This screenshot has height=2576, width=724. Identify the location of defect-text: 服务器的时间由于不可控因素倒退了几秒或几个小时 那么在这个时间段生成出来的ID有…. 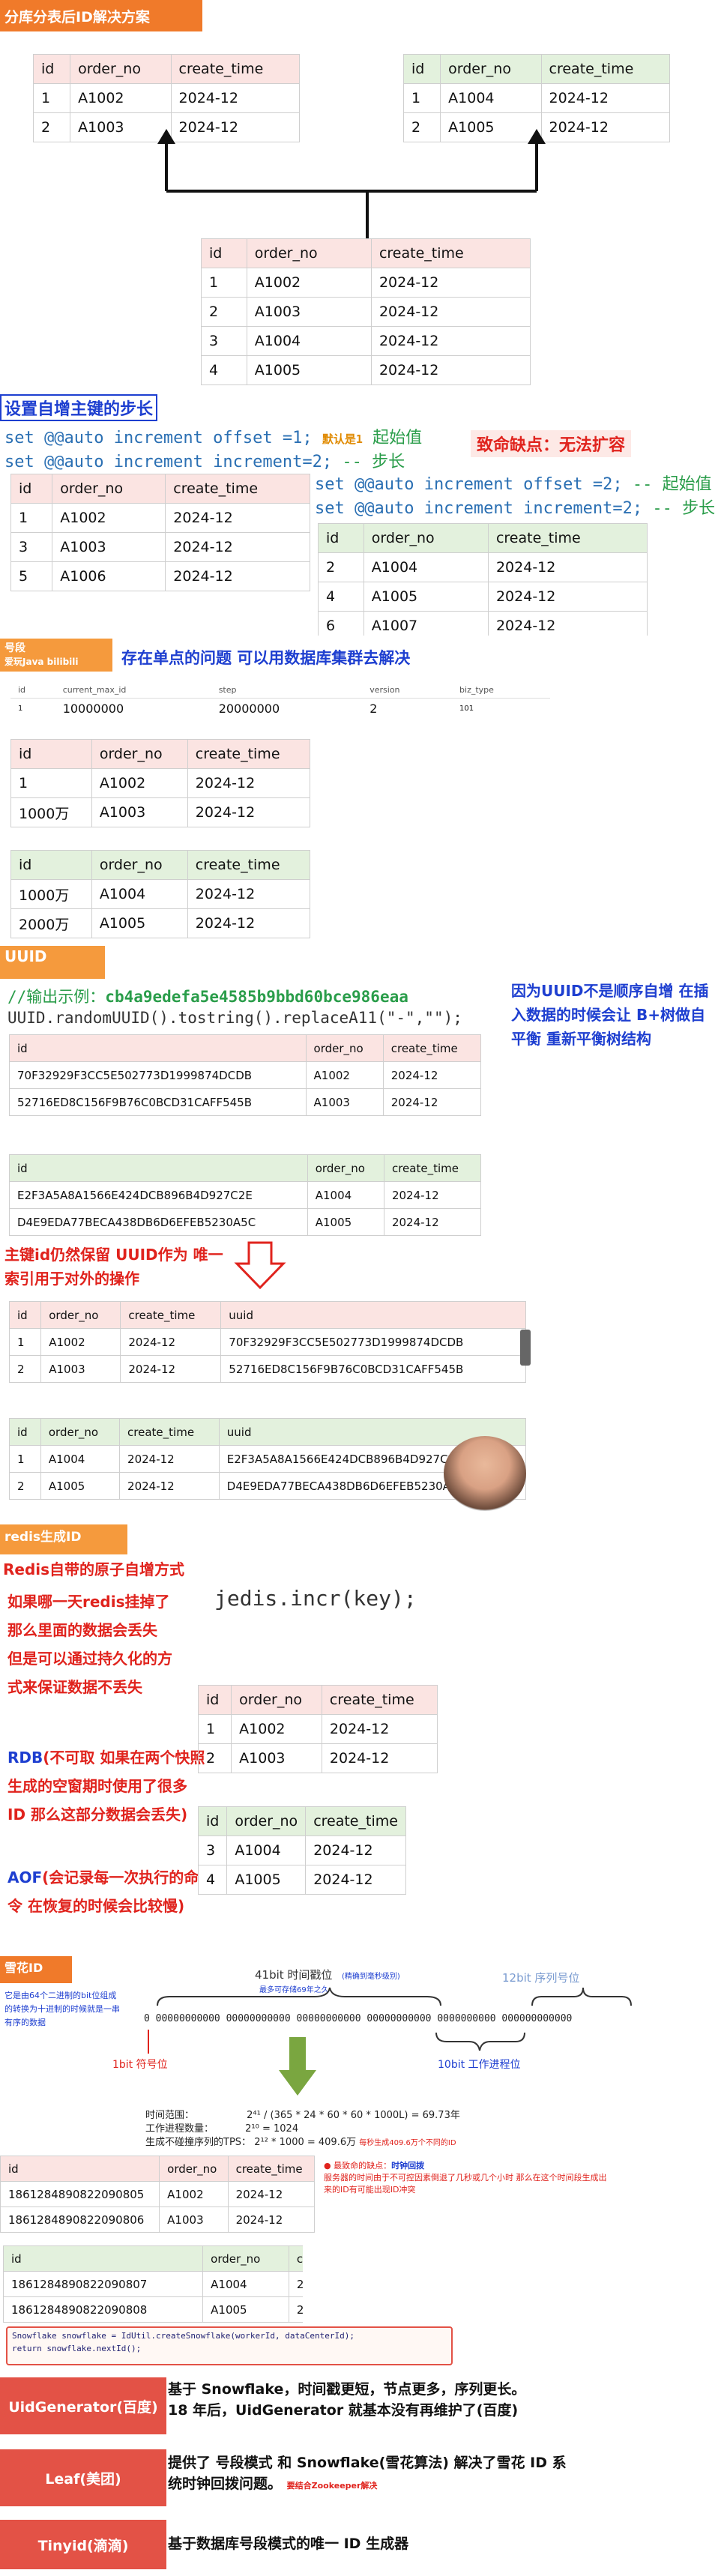
(466, 2184).